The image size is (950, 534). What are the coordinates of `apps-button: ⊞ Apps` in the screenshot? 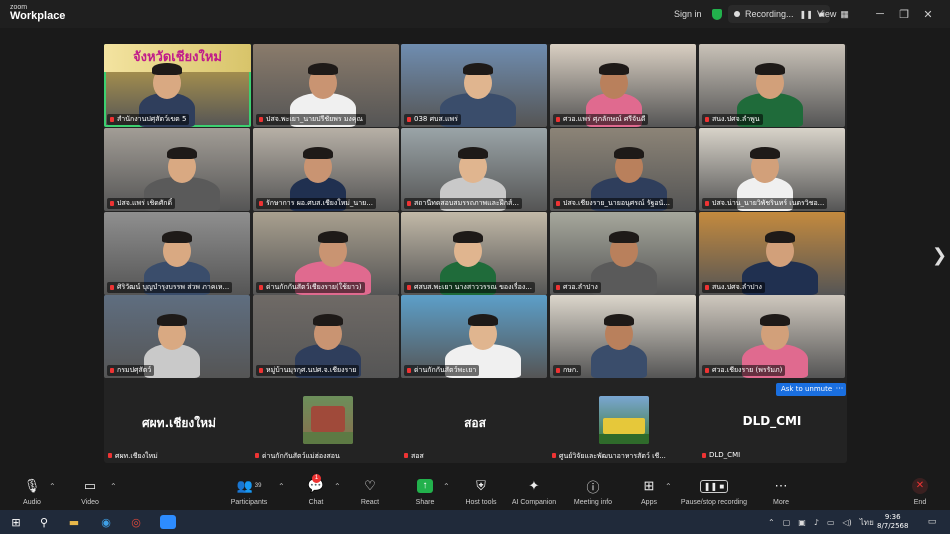 It's located at (649, 491).